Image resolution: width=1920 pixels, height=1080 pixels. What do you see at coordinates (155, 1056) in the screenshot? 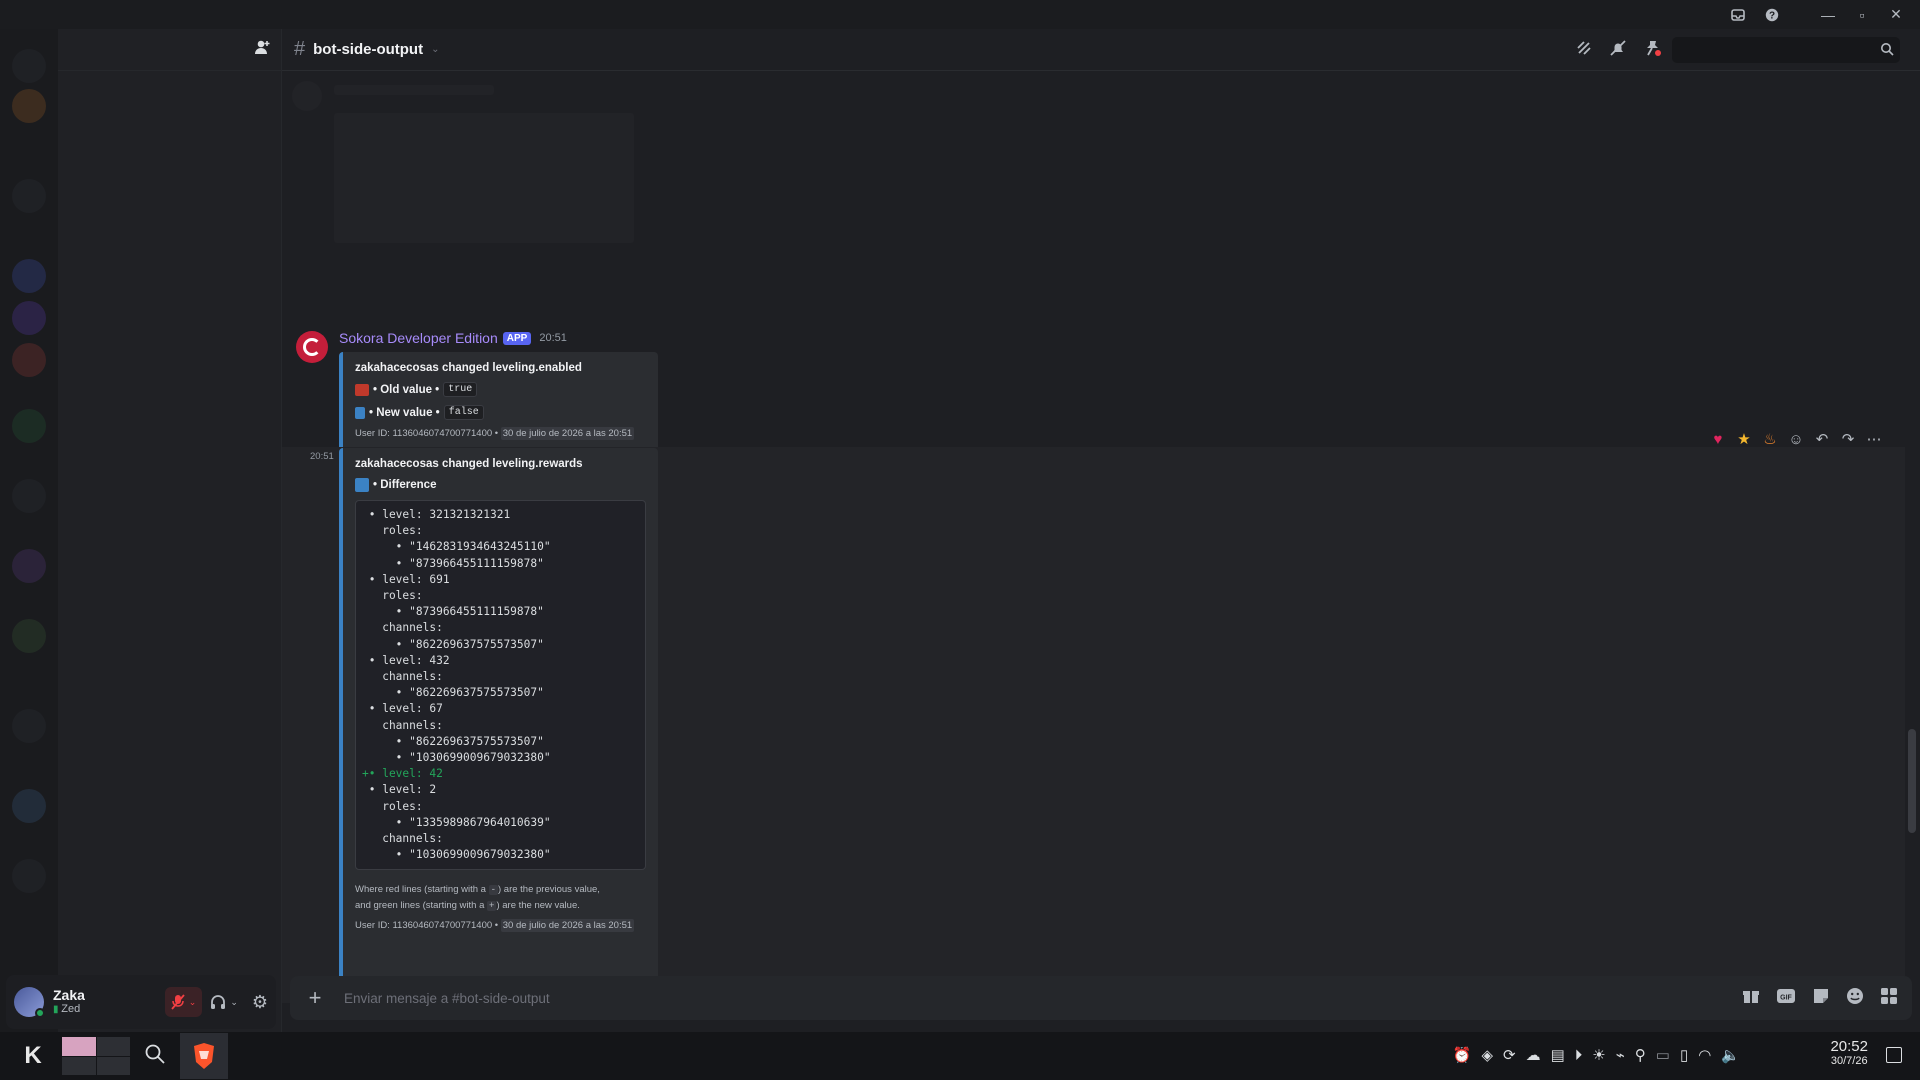
I see `search-icon` at bounding box center [155, 1056].